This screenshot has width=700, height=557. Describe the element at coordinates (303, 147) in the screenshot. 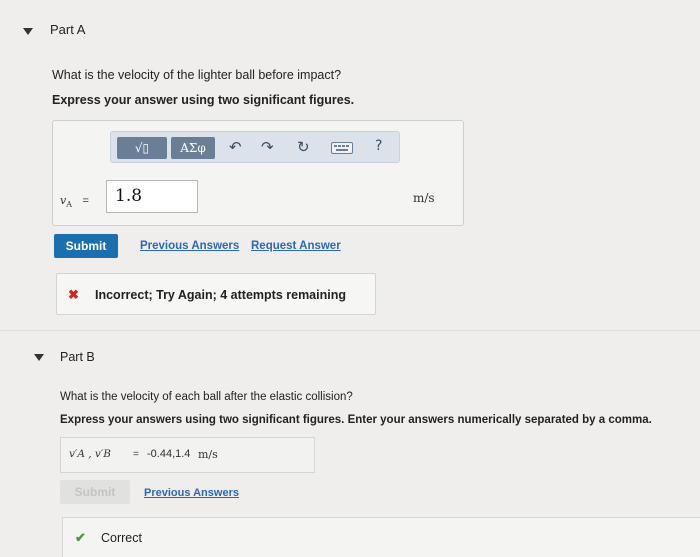

I see `reset-icon: ↻` at that location.